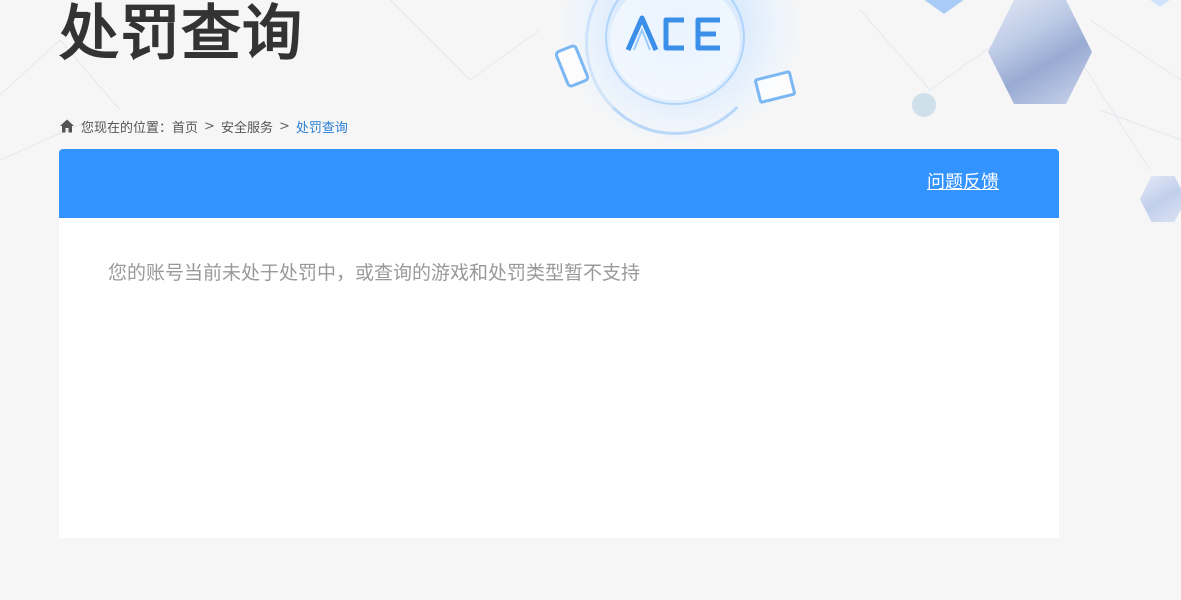 The width and height of the screenshot is (1181, 600). Describe the element at coordinates (963, 183) in the screenshot. I see `feedback-link: 问题反馈` at that location.